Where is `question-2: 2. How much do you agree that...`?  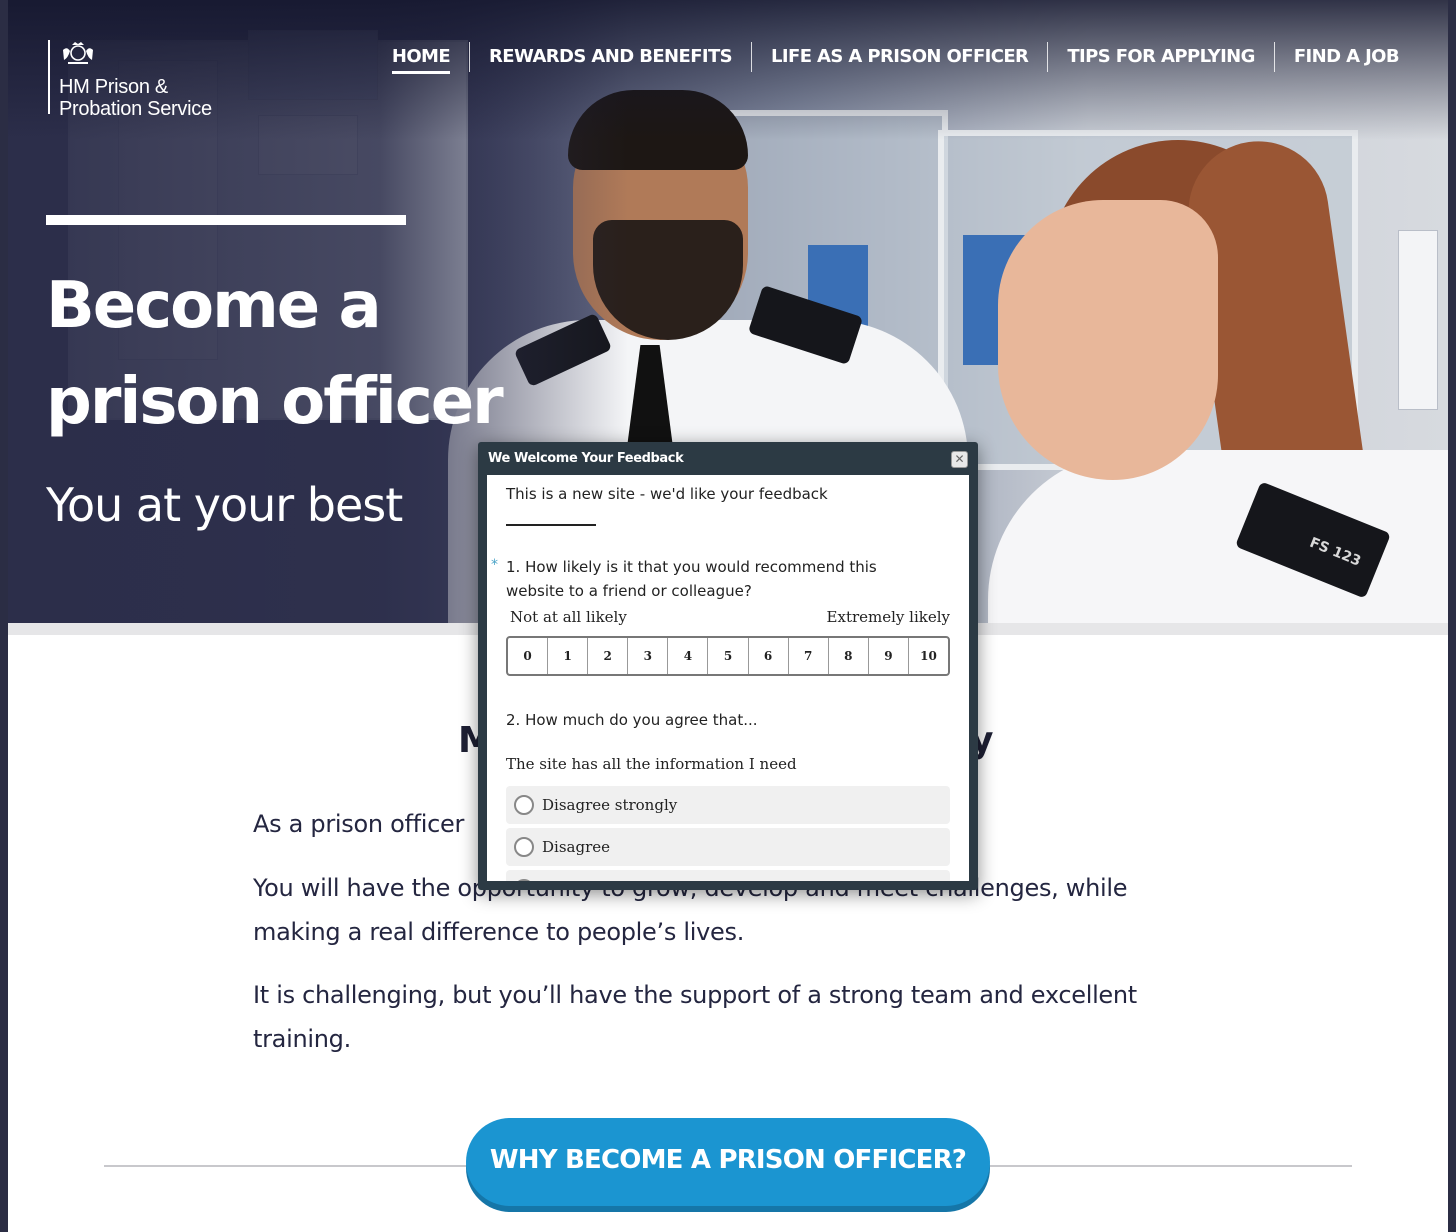 question-2: 2. How much do you agree that... is located at coordinates (632, 720).